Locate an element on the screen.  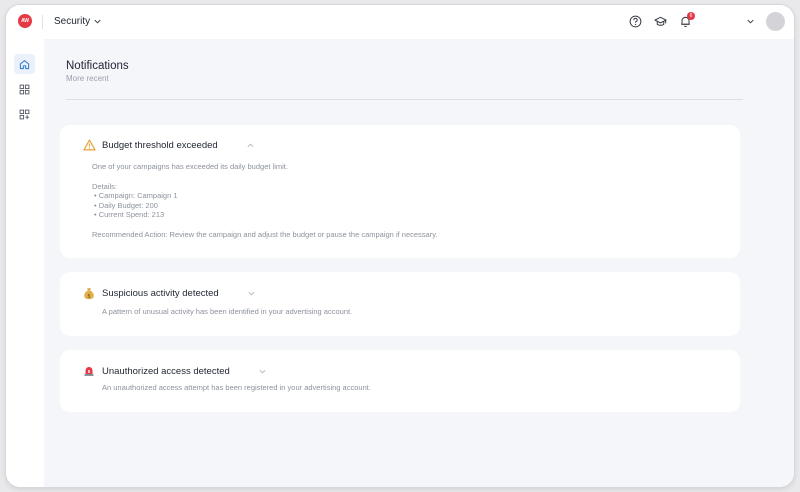
add-widget-icon is located at coordinates (24, 114).